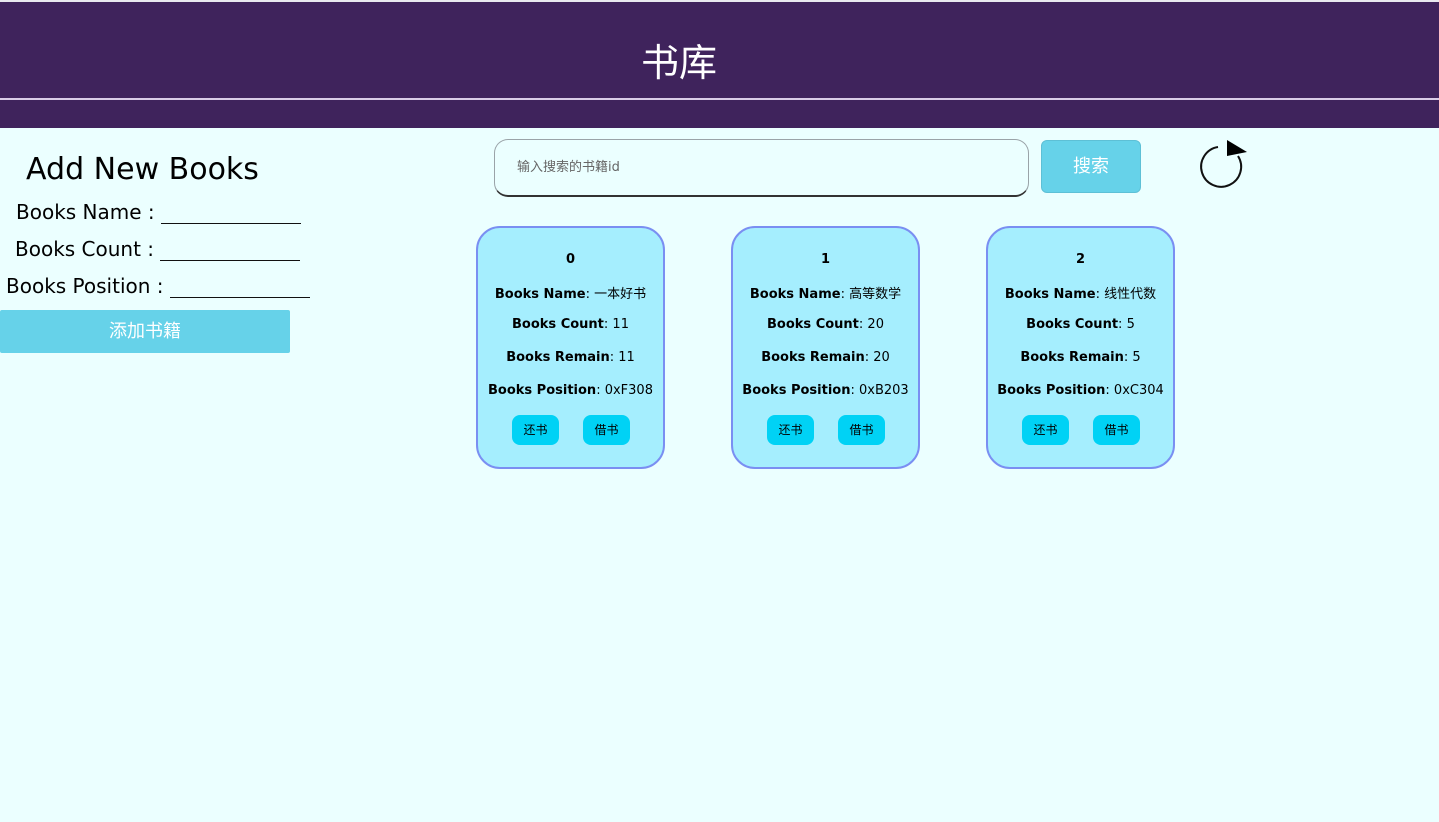 The width and height of the screenshot is (1439, 822). I want to click on book-count-row: Books Count: 11, so click(570, 324).